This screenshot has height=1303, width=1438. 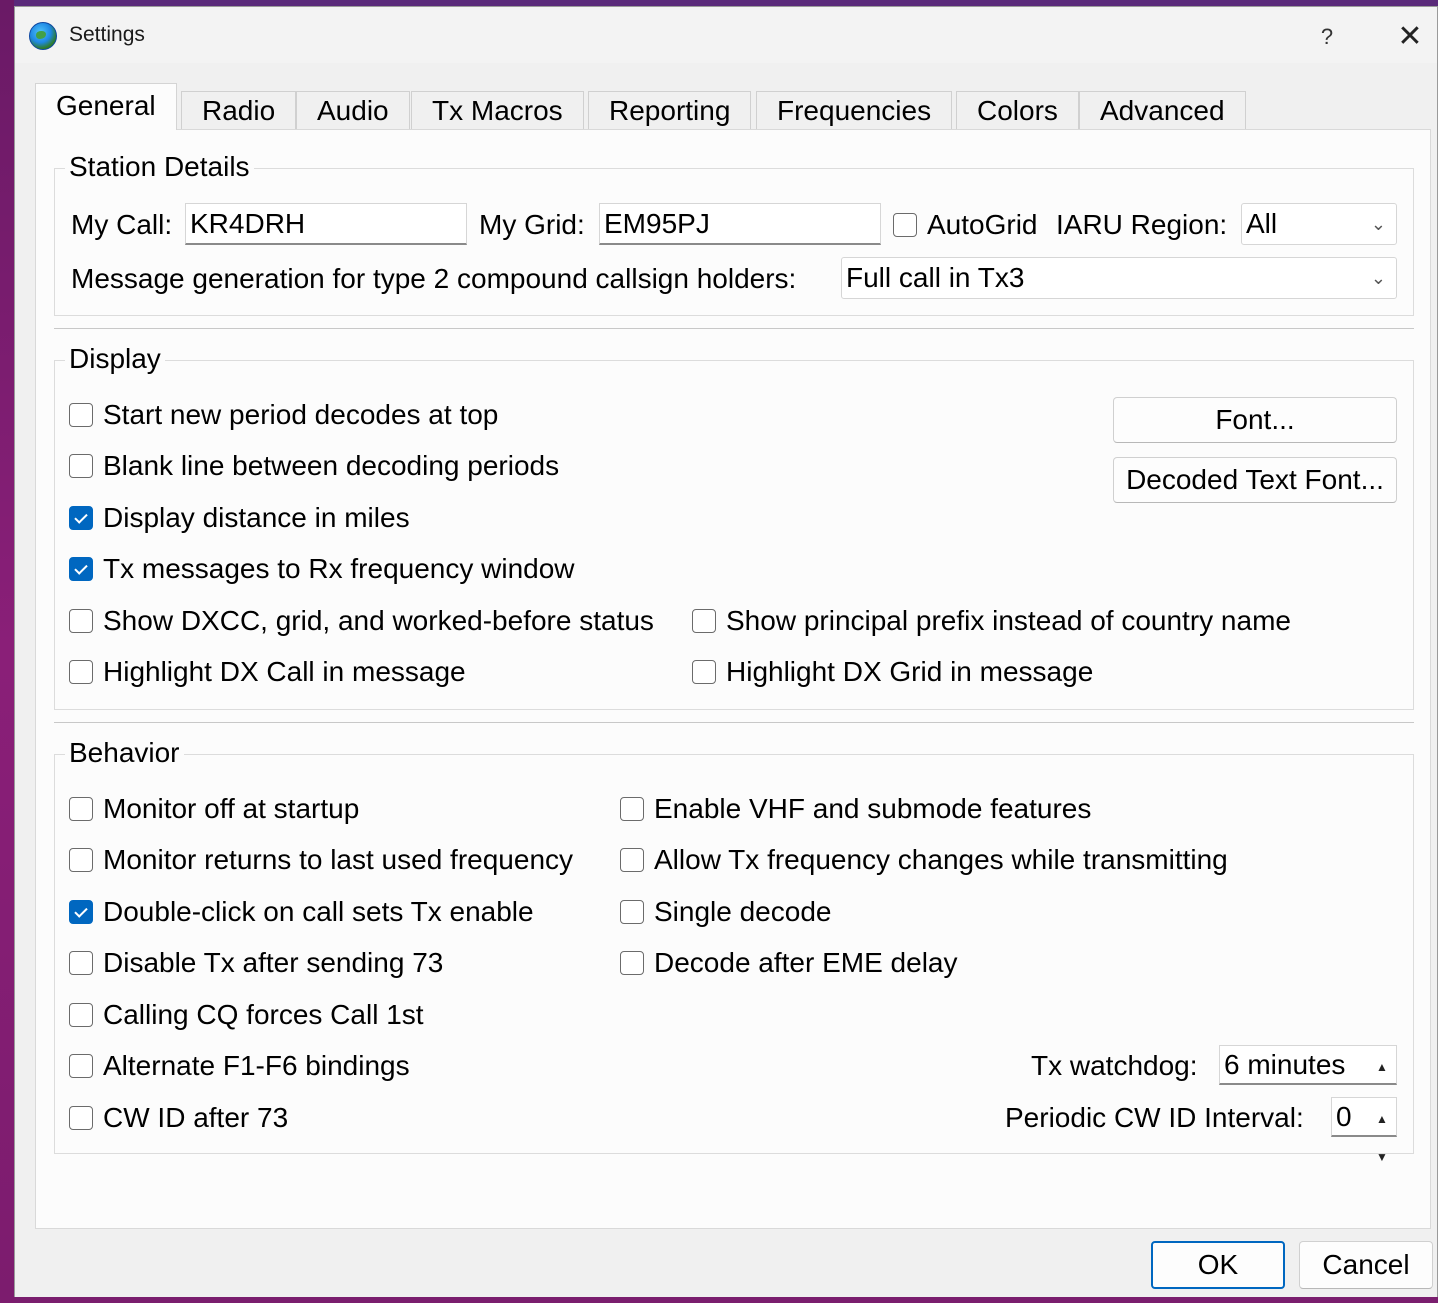 I want to click on cw-id-interval-spinbox: 0 ▲ ▼, so click(x=1364, y=1130).